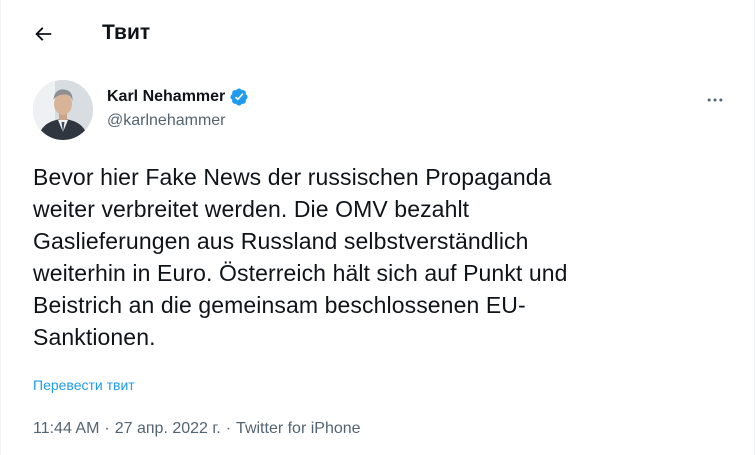  I want to click on verified-badge-icon, so click(239, 97).